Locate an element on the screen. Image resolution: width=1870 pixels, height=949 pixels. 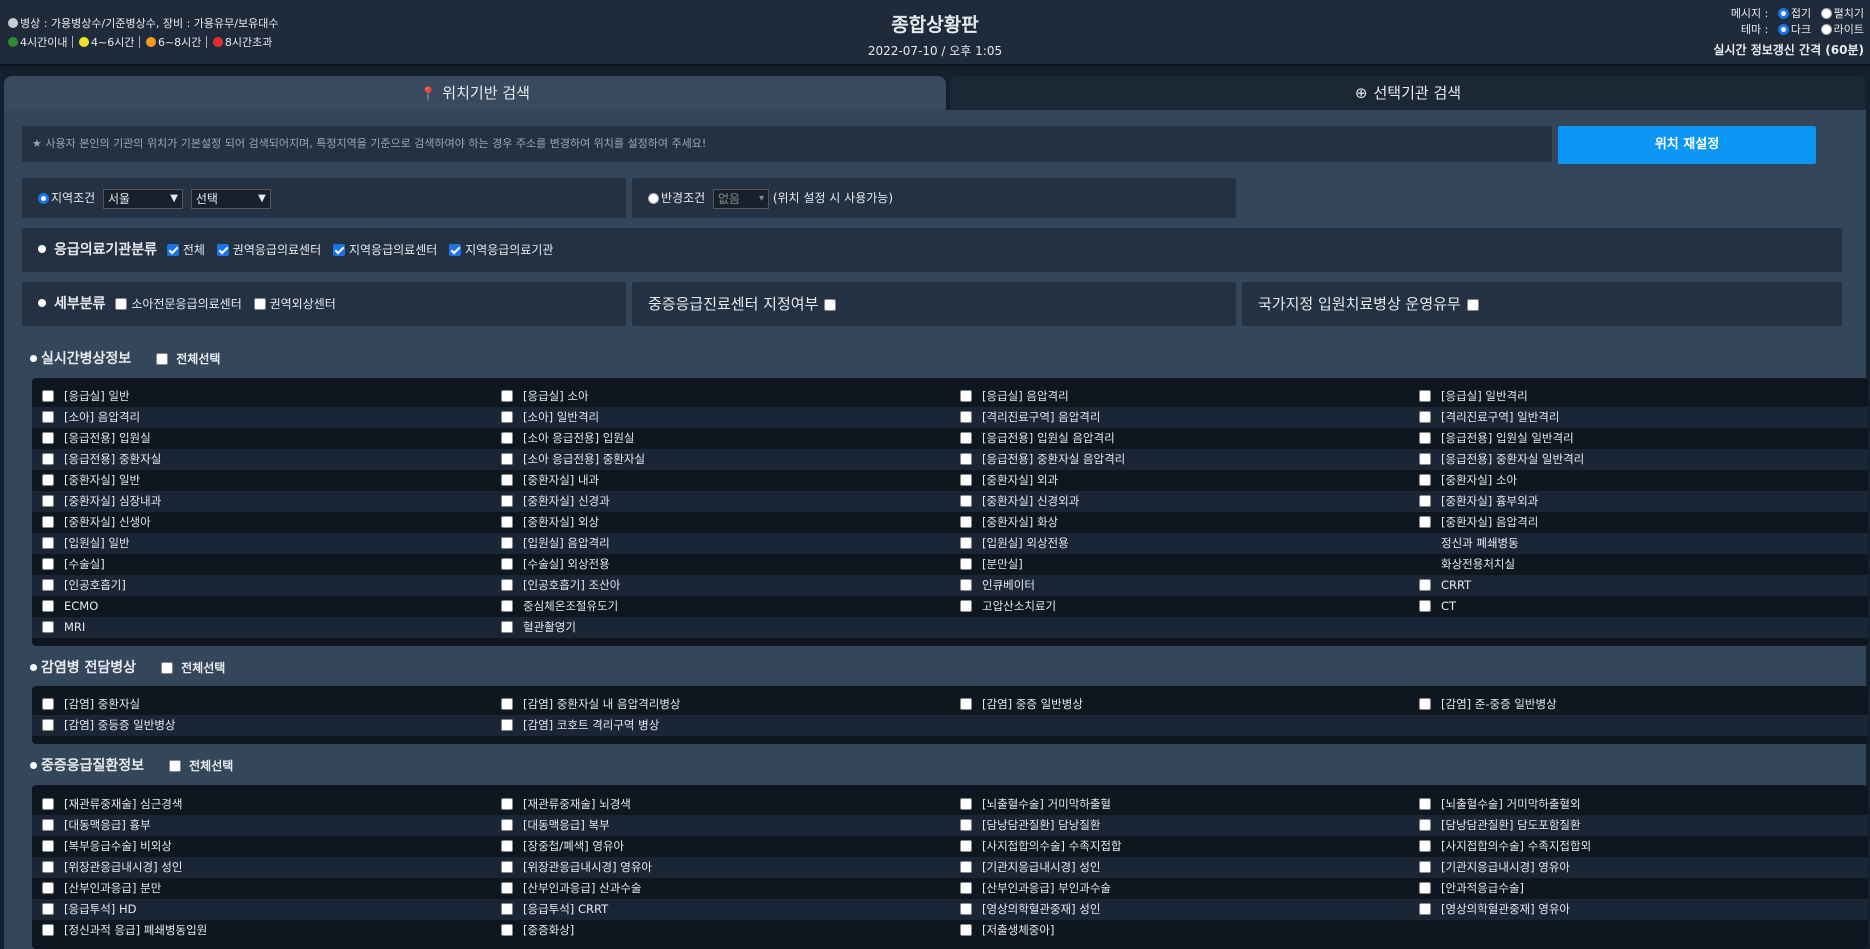
option-item: 인큐베이터 is located at coordinates (1179, 585).